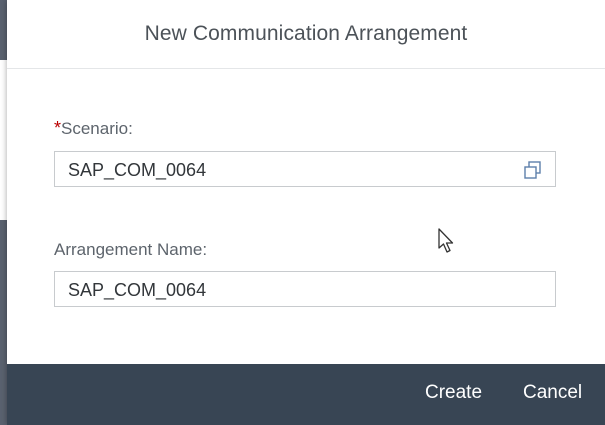 This screenshot has height=425, width=605. I want to click on arrangement-name-input: SAP_COM_0064, so click(305, 289).